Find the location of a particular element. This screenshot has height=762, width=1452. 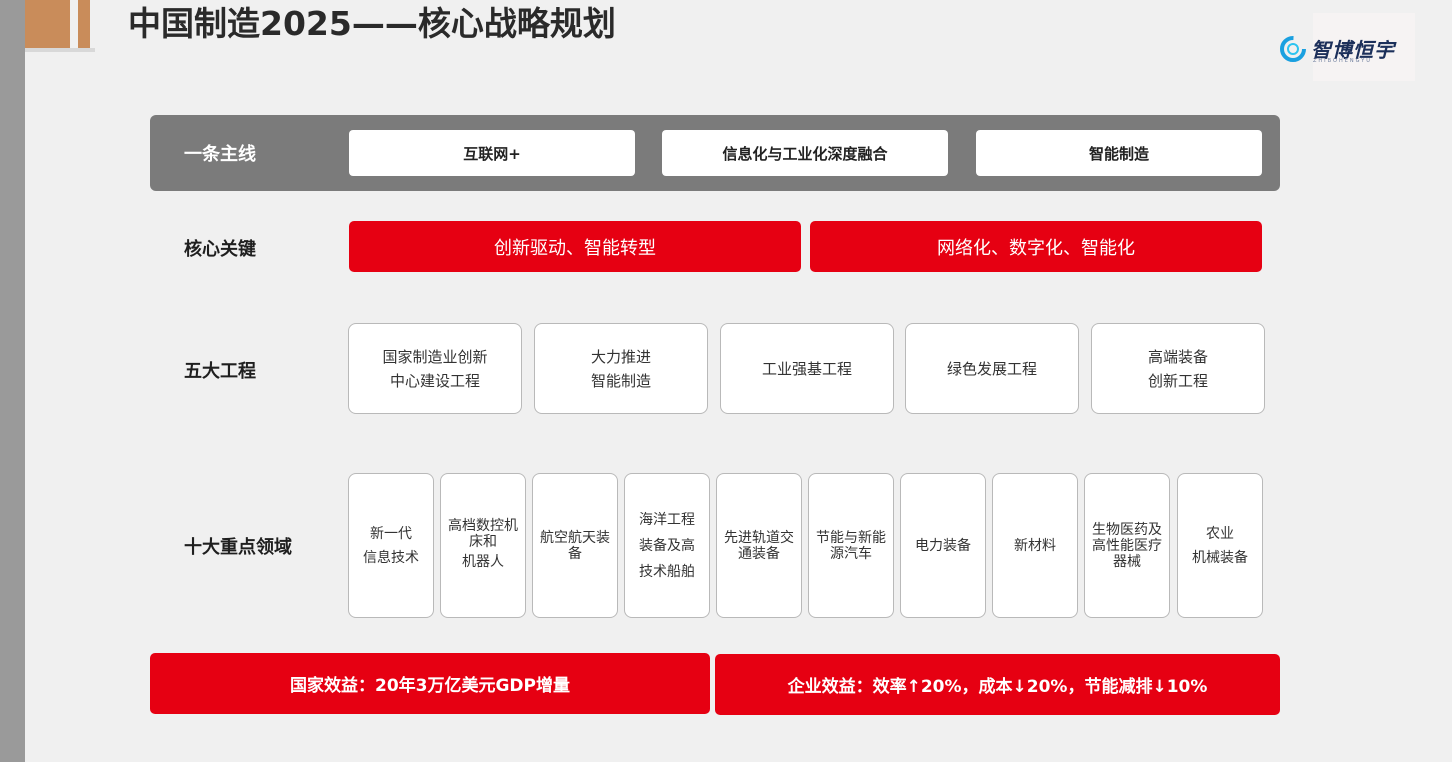

project-line: 高端装备 is located at coordinates (1177, 356).